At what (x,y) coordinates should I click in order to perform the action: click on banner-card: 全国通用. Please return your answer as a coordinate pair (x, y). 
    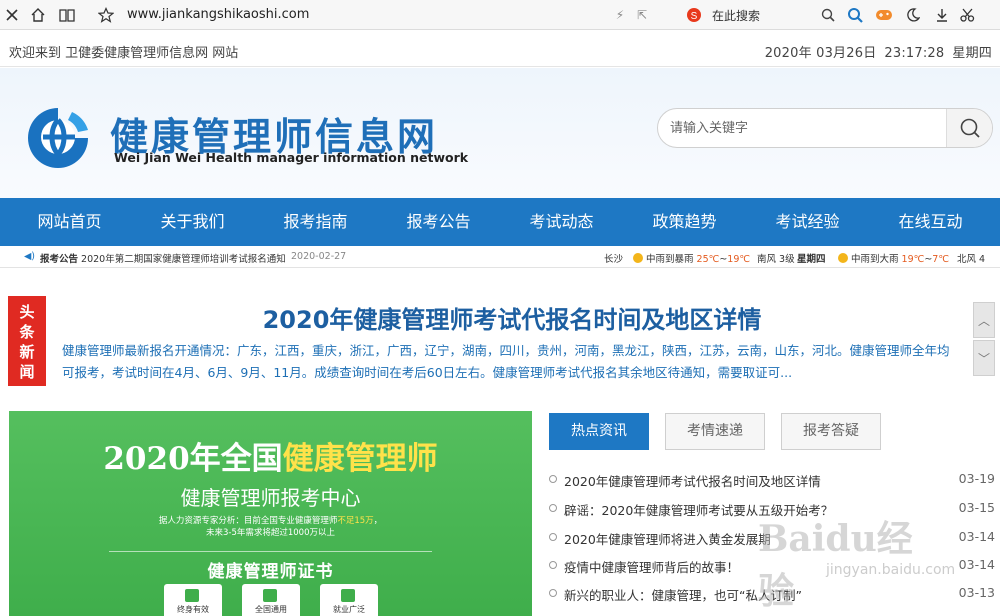
    Looking at the image, I should click on (271, 600).